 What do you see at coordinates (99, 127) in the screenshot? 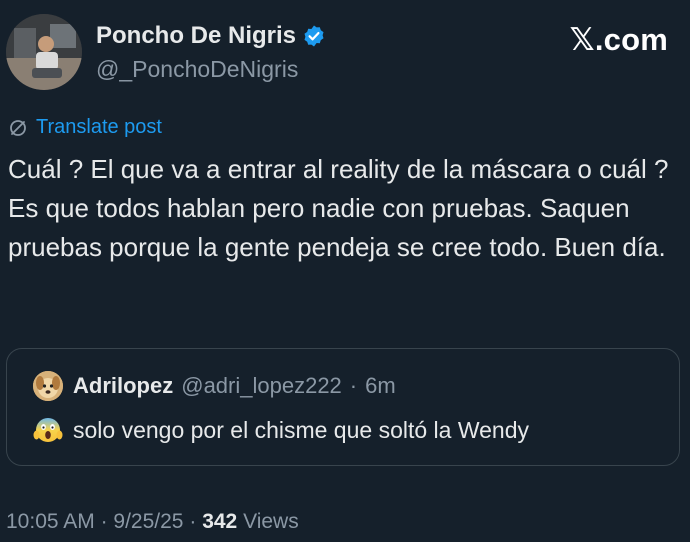
I see `translate-post-label: Translate post` at bounding box center [99, 127].